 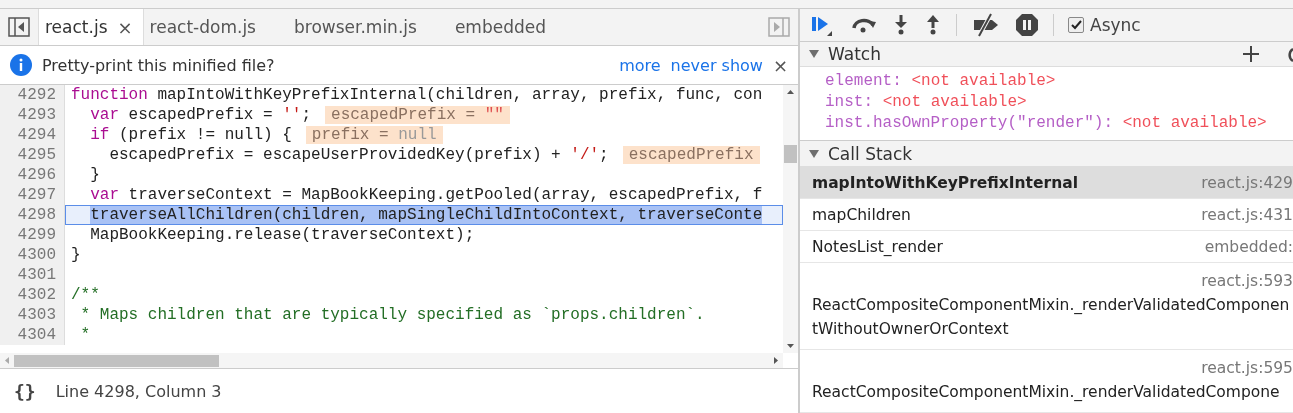 What do you see at coordinates (32, 275) in the screenshot?
I see `line-number: 4301` at bounding box center [32, 275].